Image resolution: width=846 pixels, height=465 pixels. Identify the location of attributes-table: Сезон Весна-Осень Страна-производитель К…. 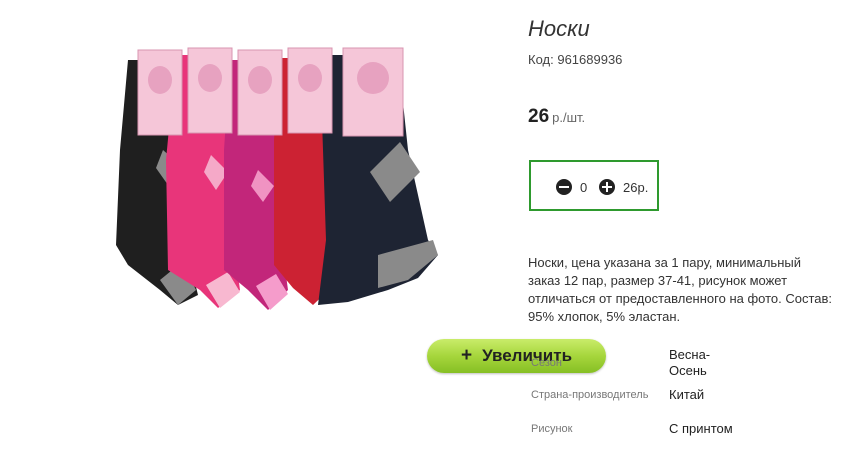
(633, 397).